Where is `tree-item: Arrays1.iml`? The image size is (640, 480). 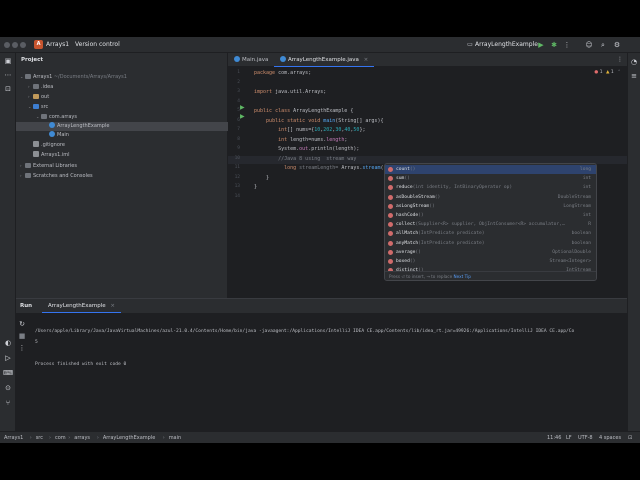
tree-item: Arrays1.iml is located at coordinates (122, 155).